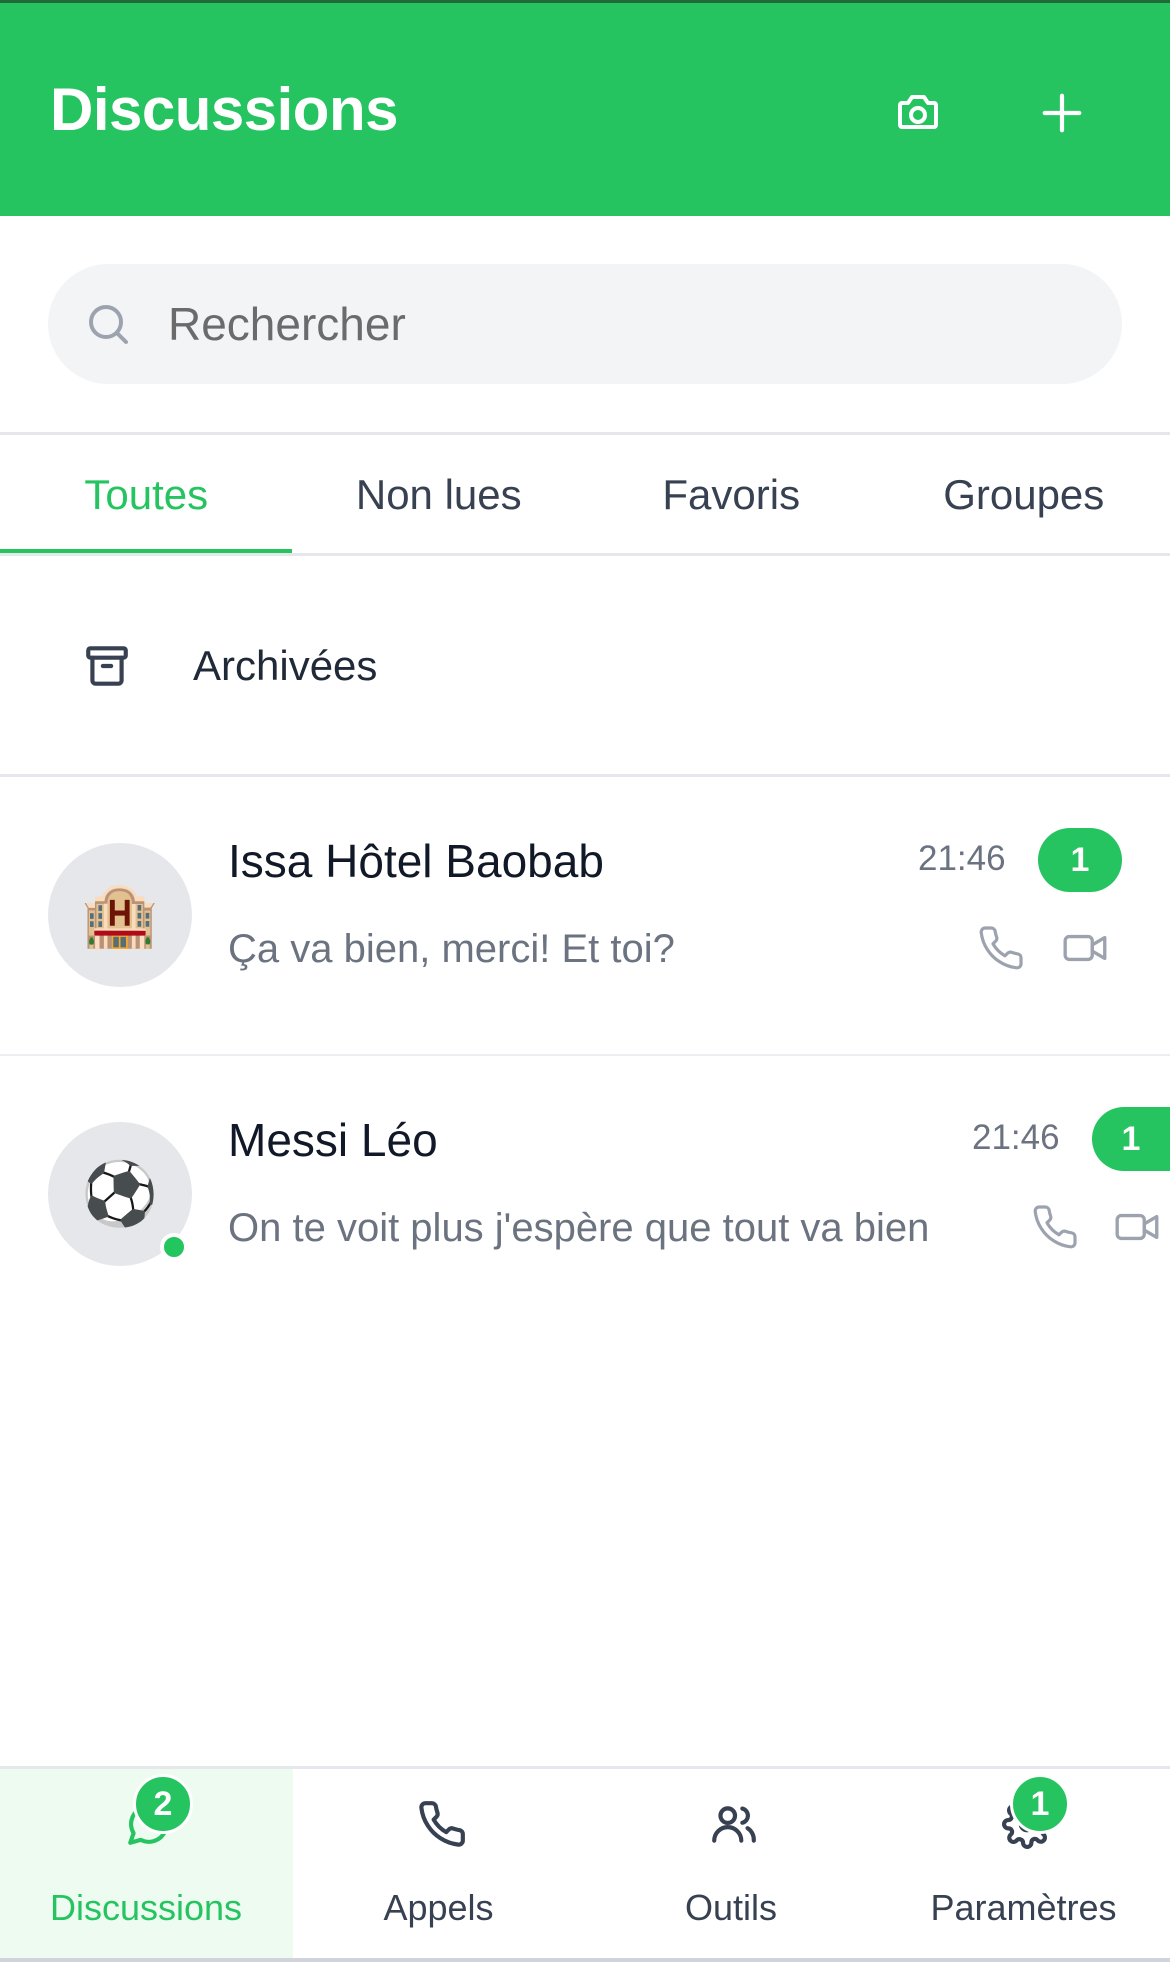 The image size is (1170, 1962). What do you see at coordinates (451, 949) in the screenshot?
I see `chat-preview: Ça va bien, merci! Et toi?` at bounding box center [451, 949].